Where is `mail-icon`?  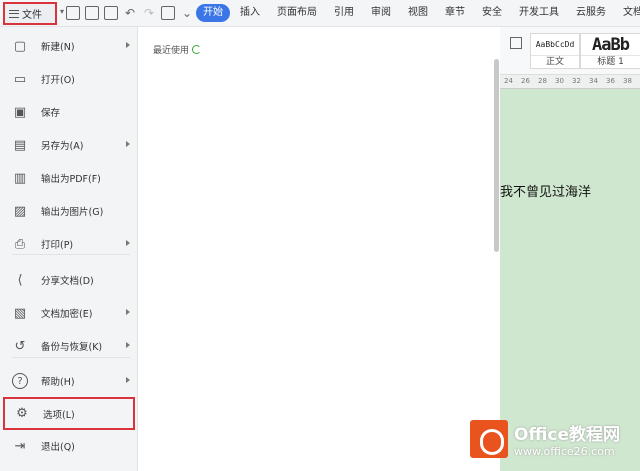 mail-icon is located at coordinates (168, 13).